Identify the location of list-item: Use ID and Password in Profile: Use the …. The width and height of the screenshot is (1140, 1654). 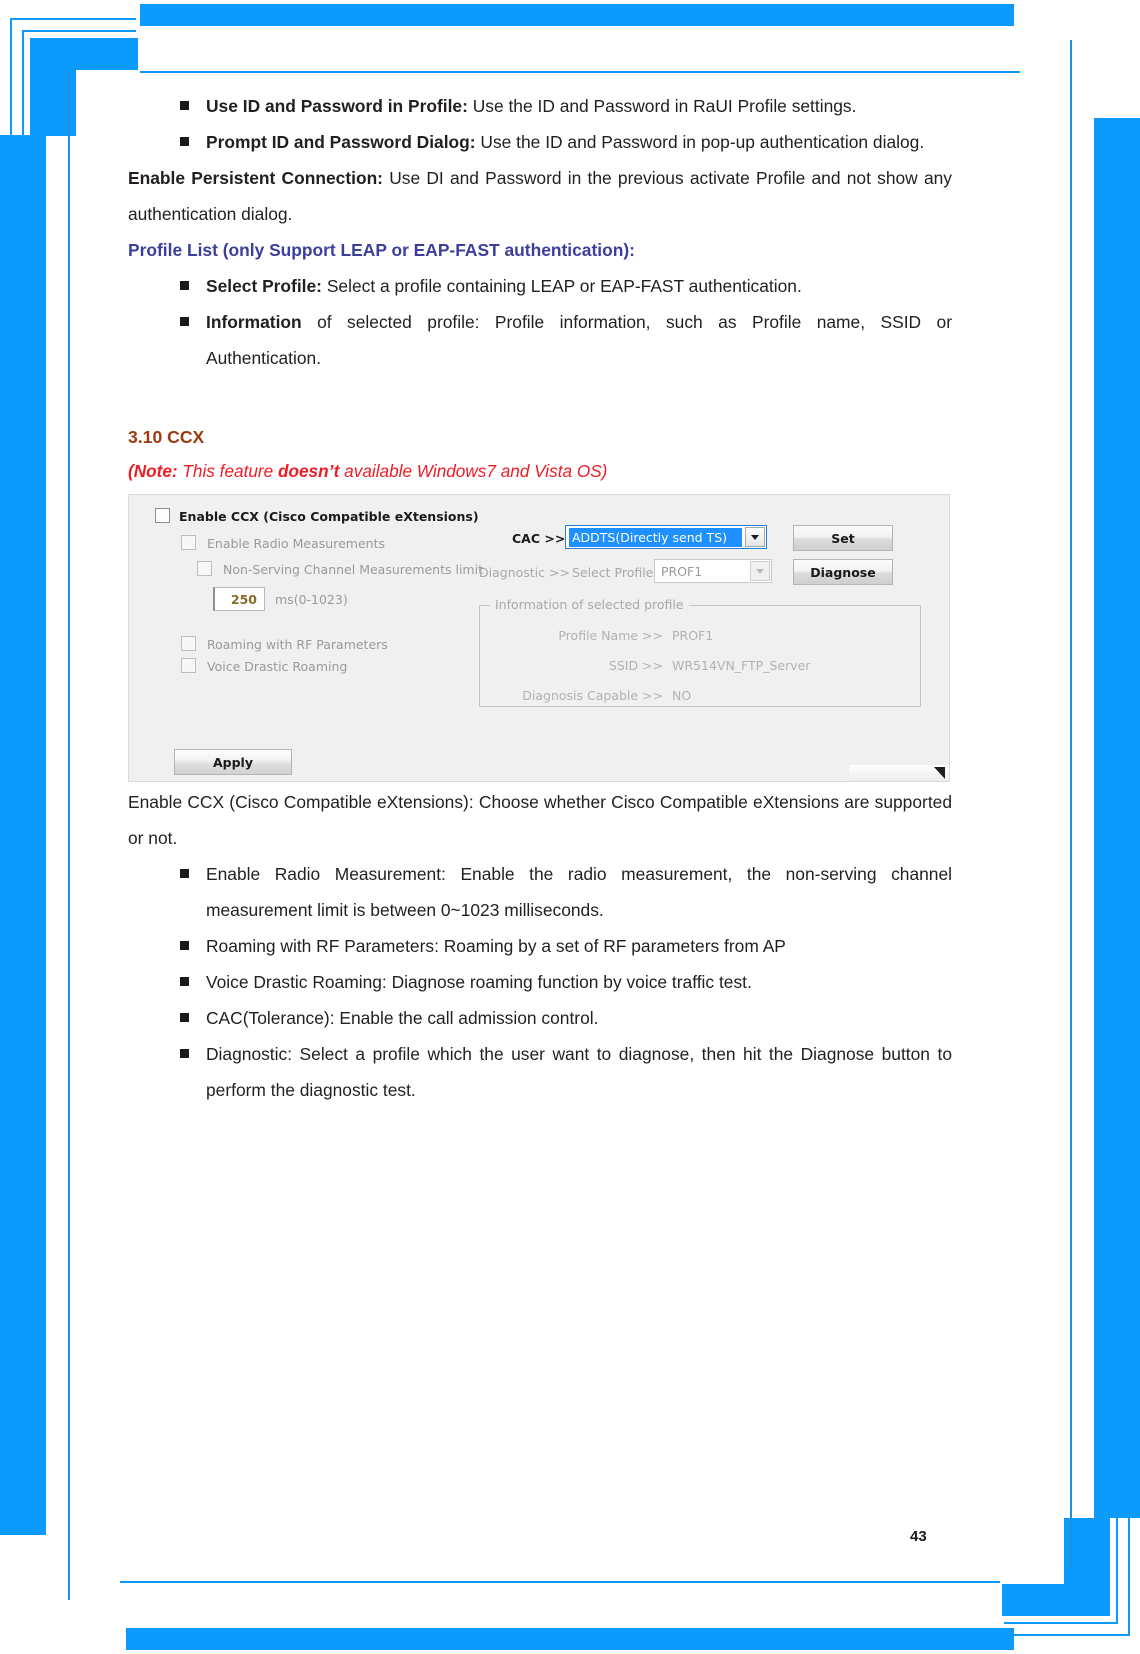
(566, 106).